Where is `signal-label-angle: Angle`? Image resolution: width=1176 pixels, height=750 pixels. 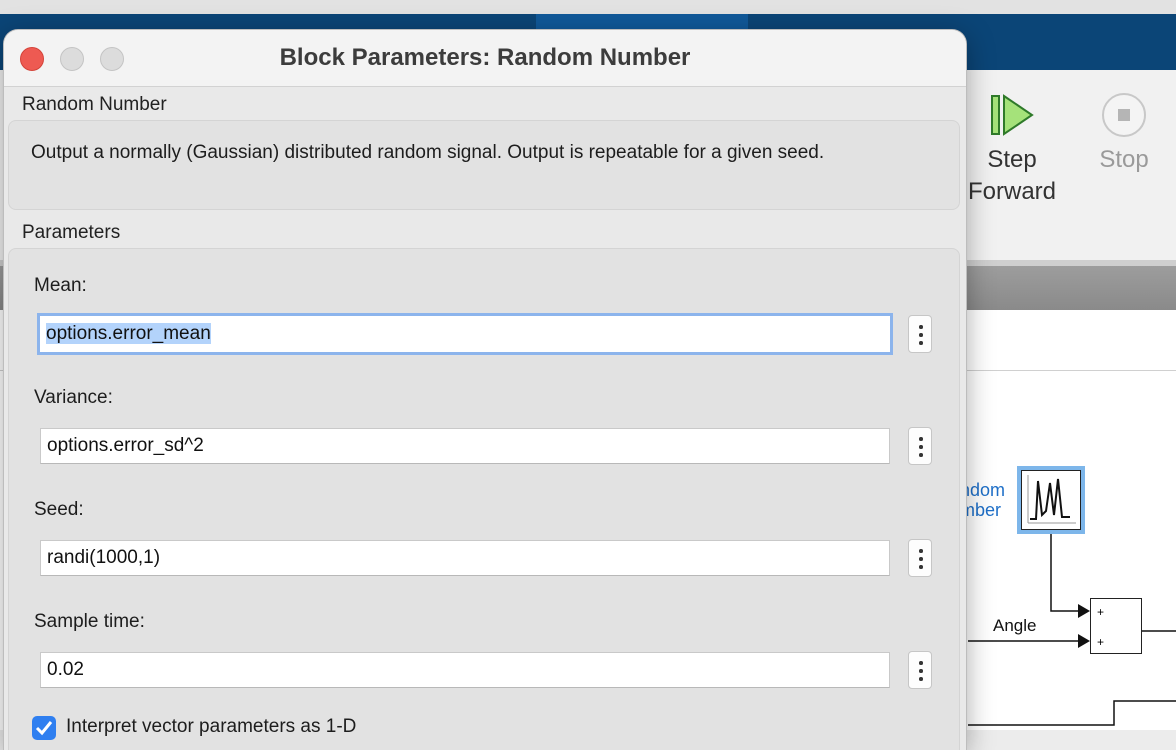 signal-label-angle: Angle is located at coordinates (1015, 625).